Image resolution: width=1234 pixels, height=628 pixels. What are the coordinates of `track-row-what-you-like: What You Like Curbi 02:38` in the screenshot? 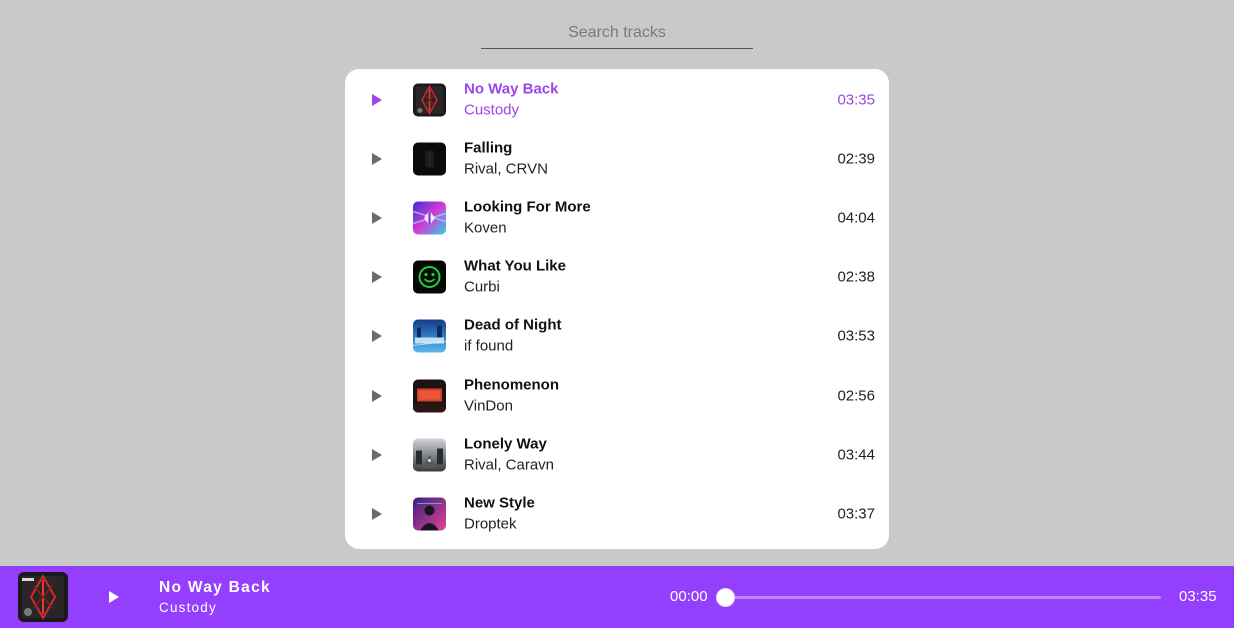 It's located at (617, 277).